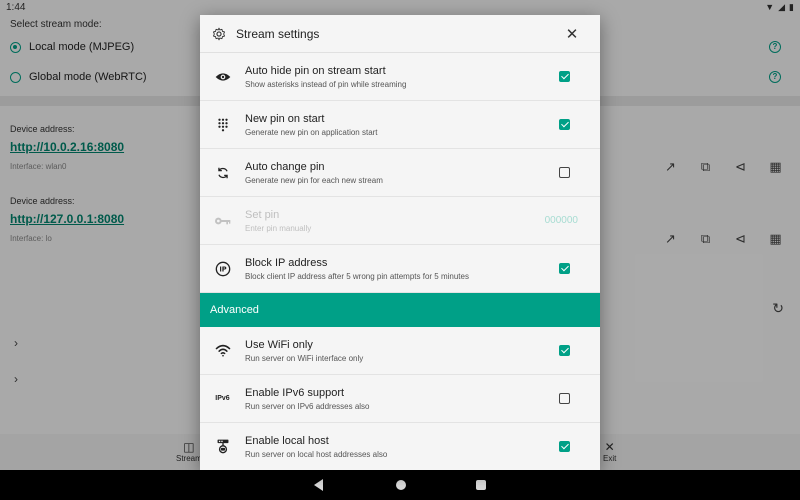 Image resolution: width=800 pixels, height=500 pixels. Describe the element at coordinates (400, 221) in the screenshot. I see `setting-set-pin: Set pin Enter pin manually 000000` at that location.